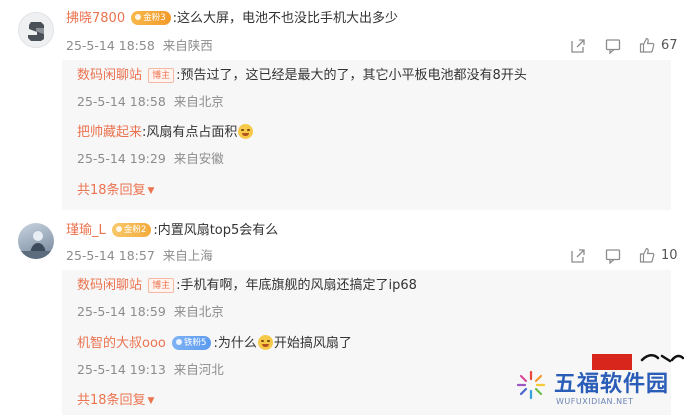 The height and width of the screenshot is (415, 693). What do you see at coordinates (86, 230) in the screenshot?
I see `username: 瑾瑜_L` at bounding box center [86, 230].